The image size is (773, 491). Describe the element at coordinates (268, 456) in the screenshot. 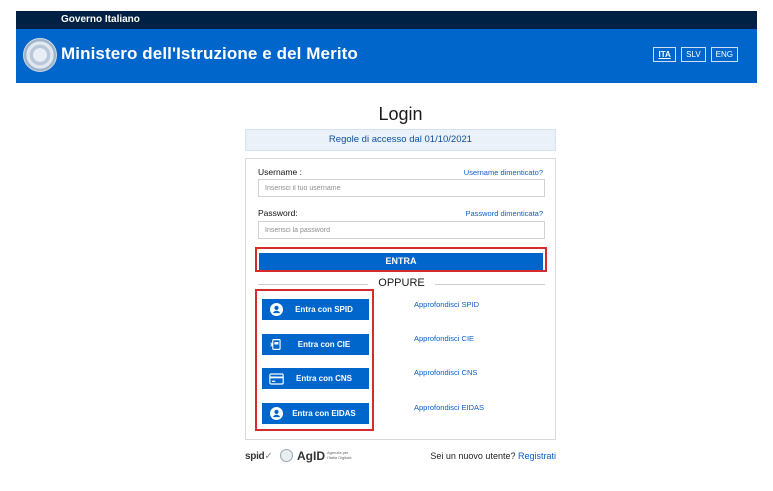

I see `checkmark-icon: ✓` at that location.